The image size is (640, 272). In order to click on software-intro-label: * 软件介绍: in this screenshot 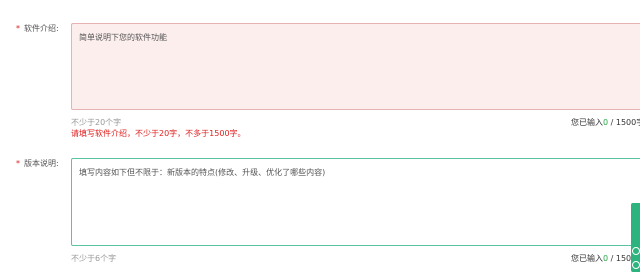, I will do `click(37, 29)`.